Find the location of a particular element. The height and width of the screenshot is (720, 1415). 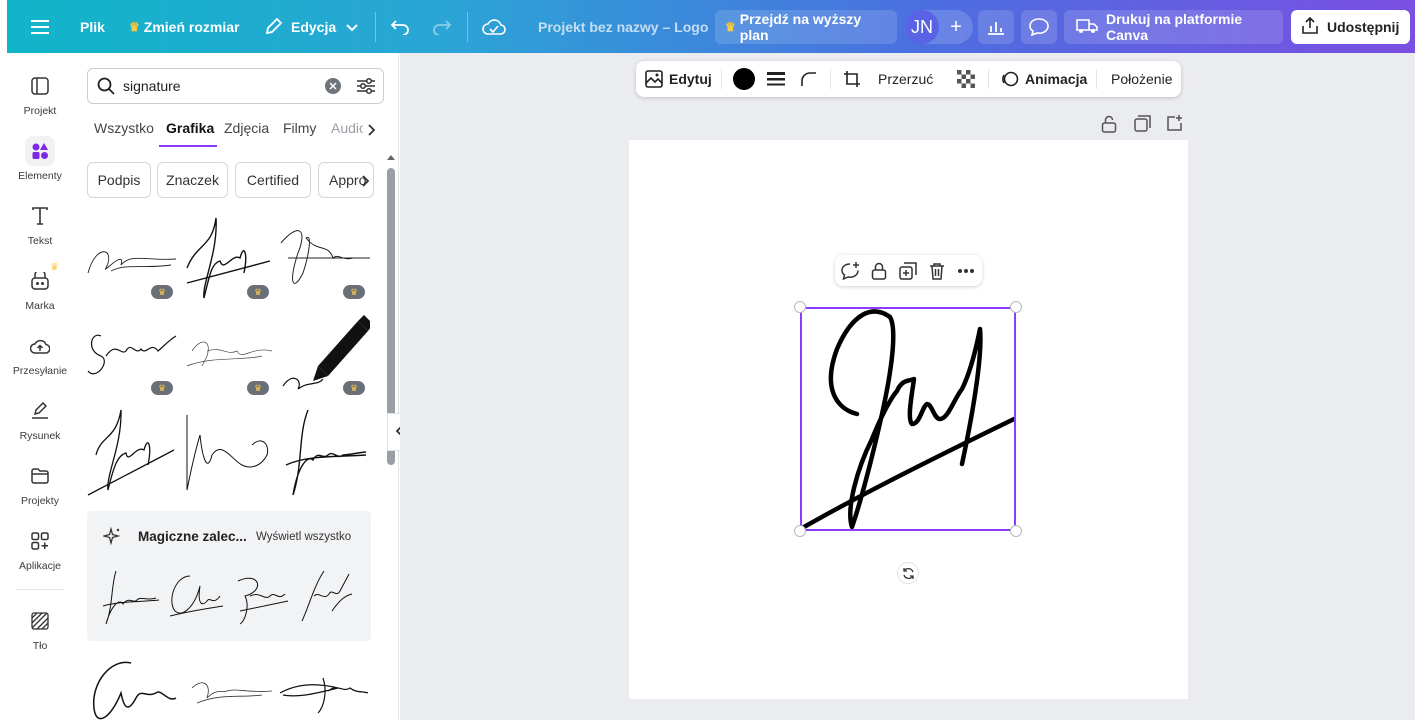

pen-graphic: ♛ is located at coordinates (325, 356).